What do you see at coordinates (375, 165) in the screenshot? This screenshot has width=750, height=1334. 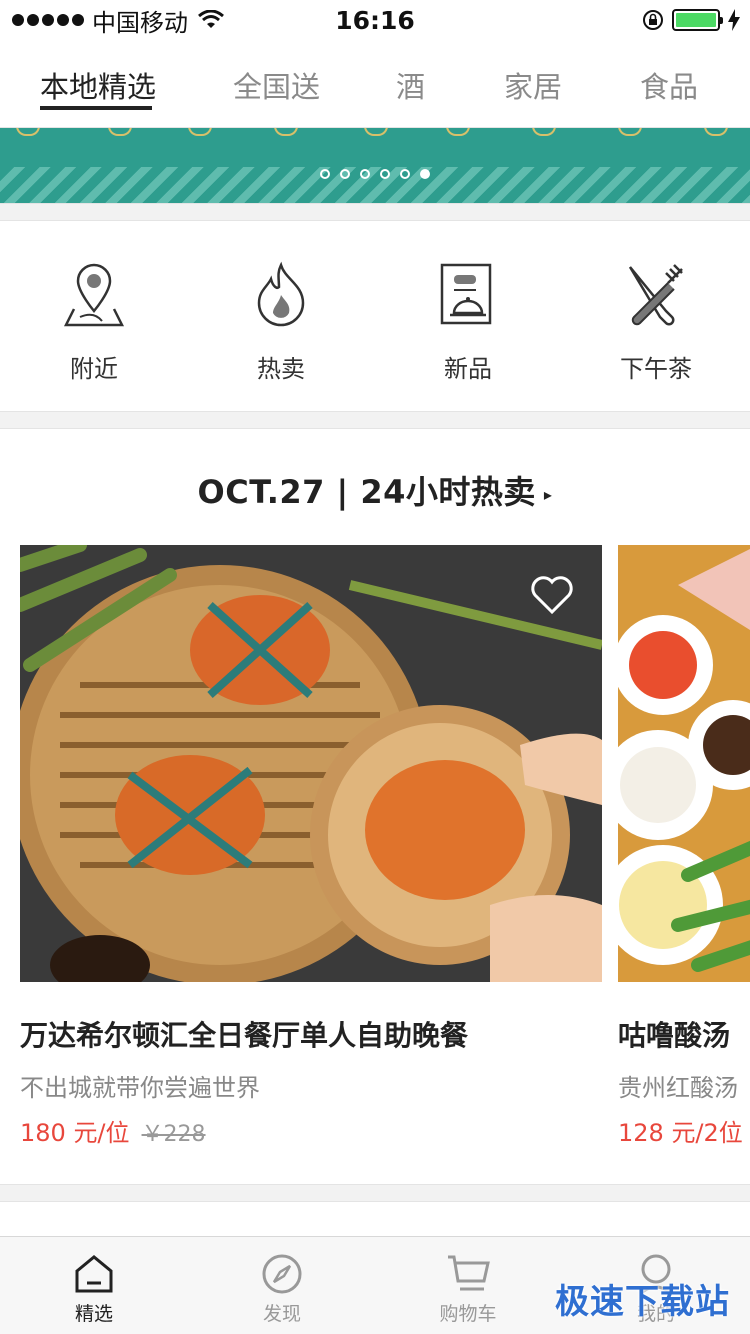 I see `promo-banner` at bounding box center [375, 165].